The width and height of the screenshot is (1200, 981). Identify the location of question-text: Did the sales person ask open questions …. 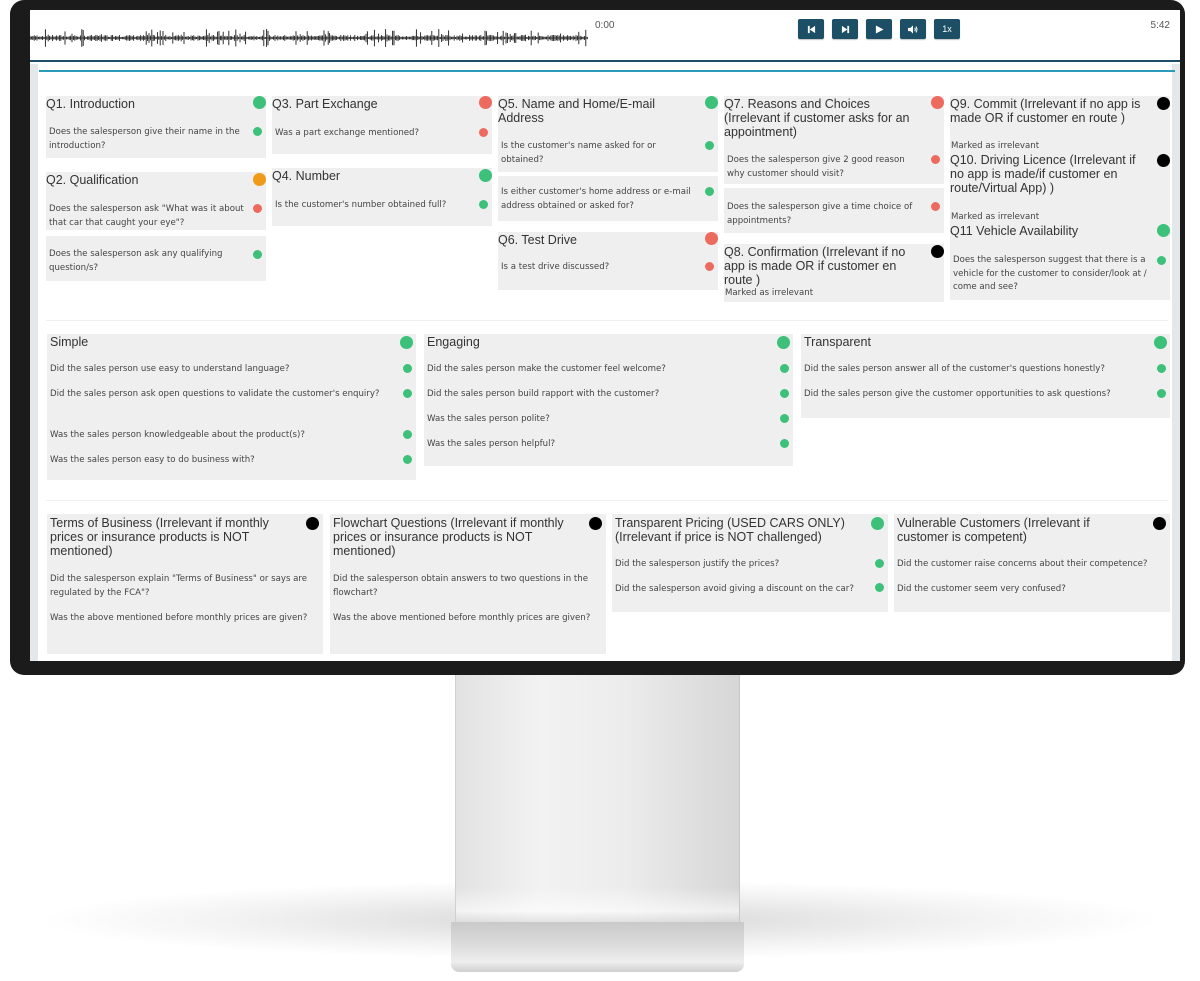
(215, 394).